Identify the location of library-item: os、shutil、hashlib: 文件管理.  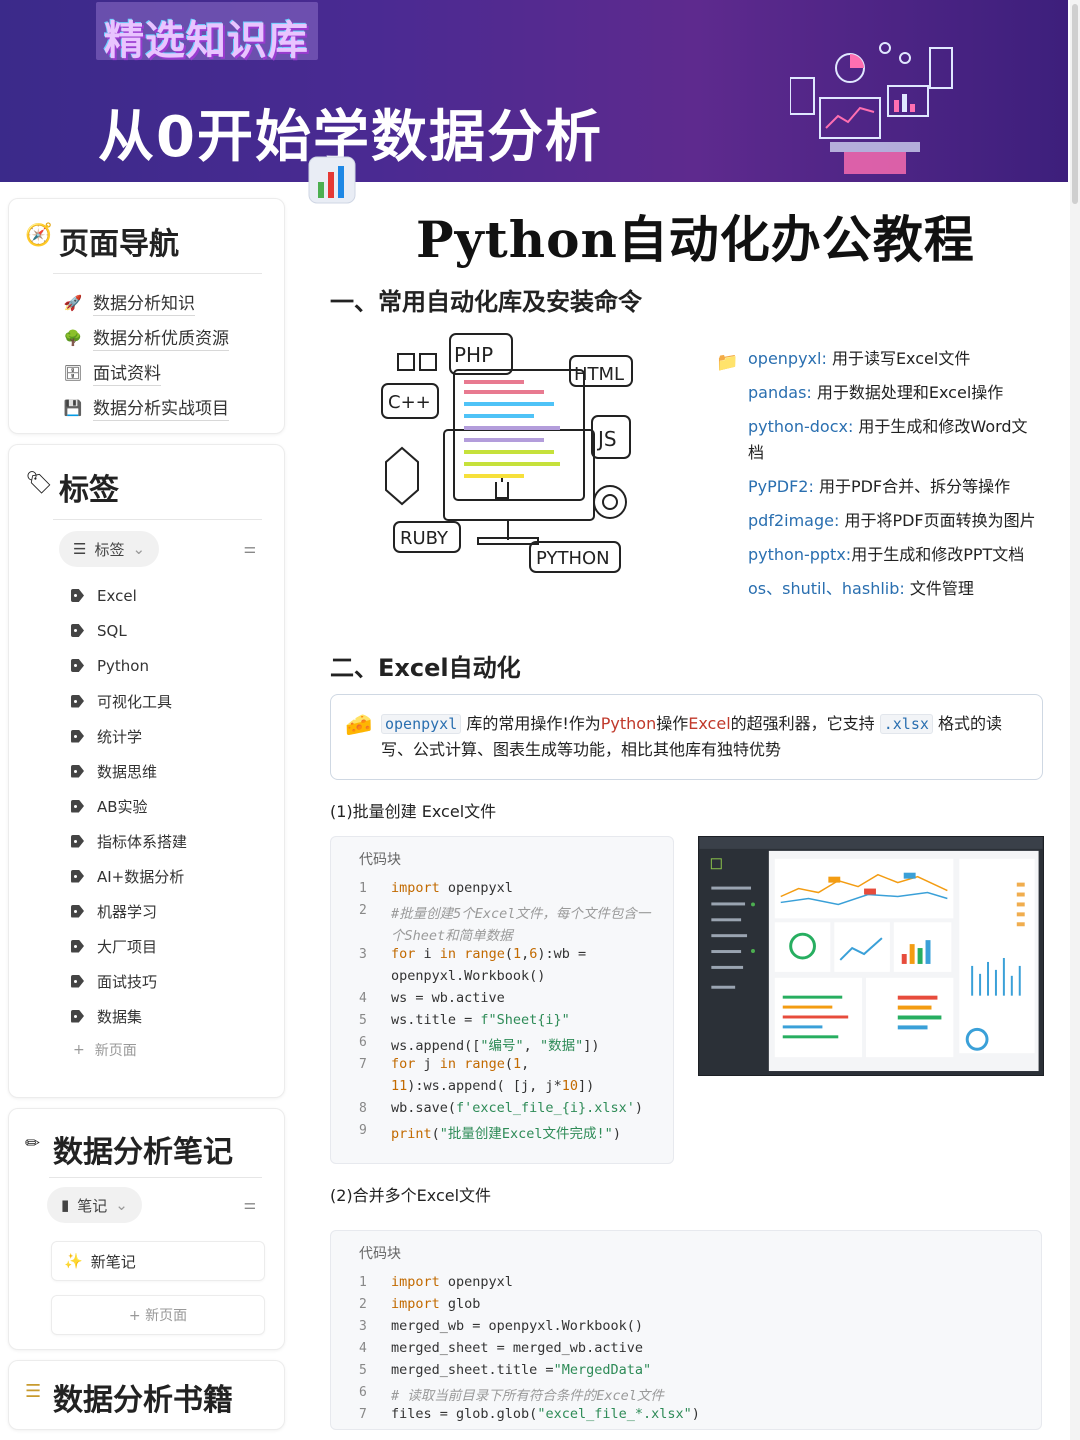
(861, 588).